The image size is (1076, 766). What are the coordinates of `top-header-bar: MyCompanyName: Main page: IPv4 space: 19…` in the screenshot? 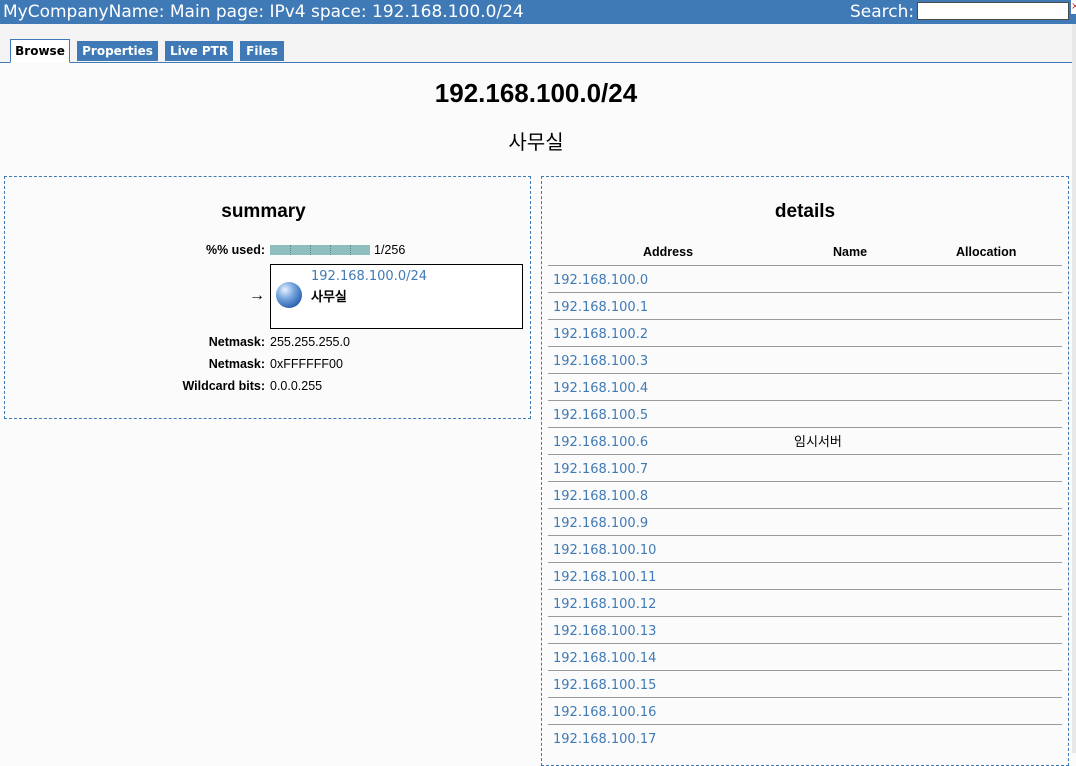 It's located at (538, 12).